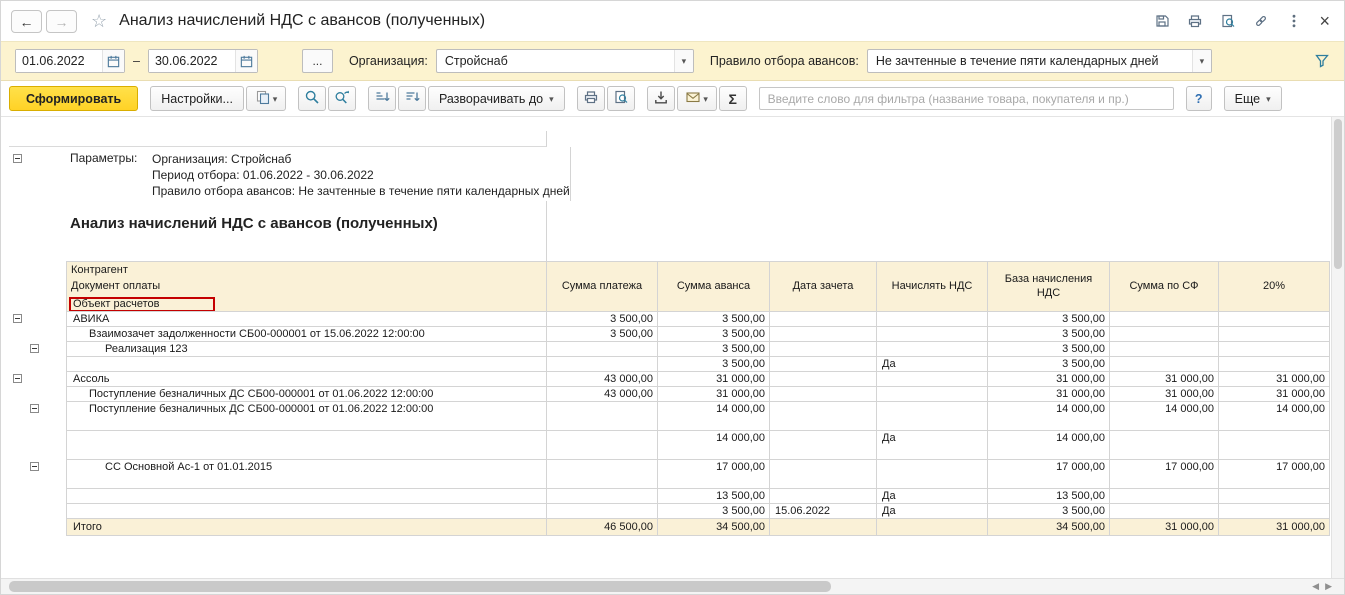  I want to click on scroll-right-icon: ▶, so click(1331, 586).